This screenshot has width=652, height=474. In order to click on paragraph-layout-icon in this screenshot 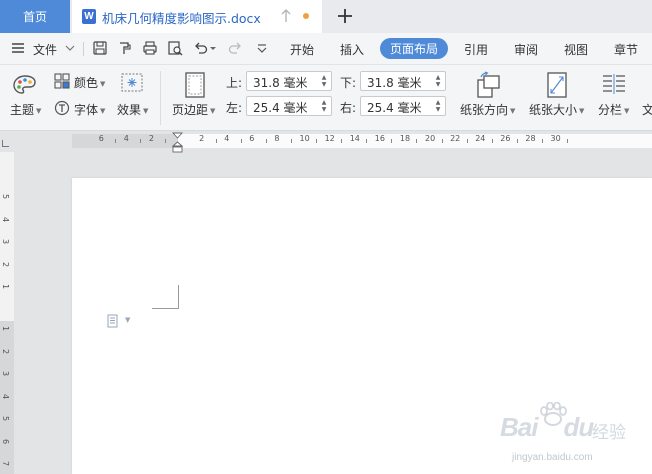, I will do `click(113, 320)`.